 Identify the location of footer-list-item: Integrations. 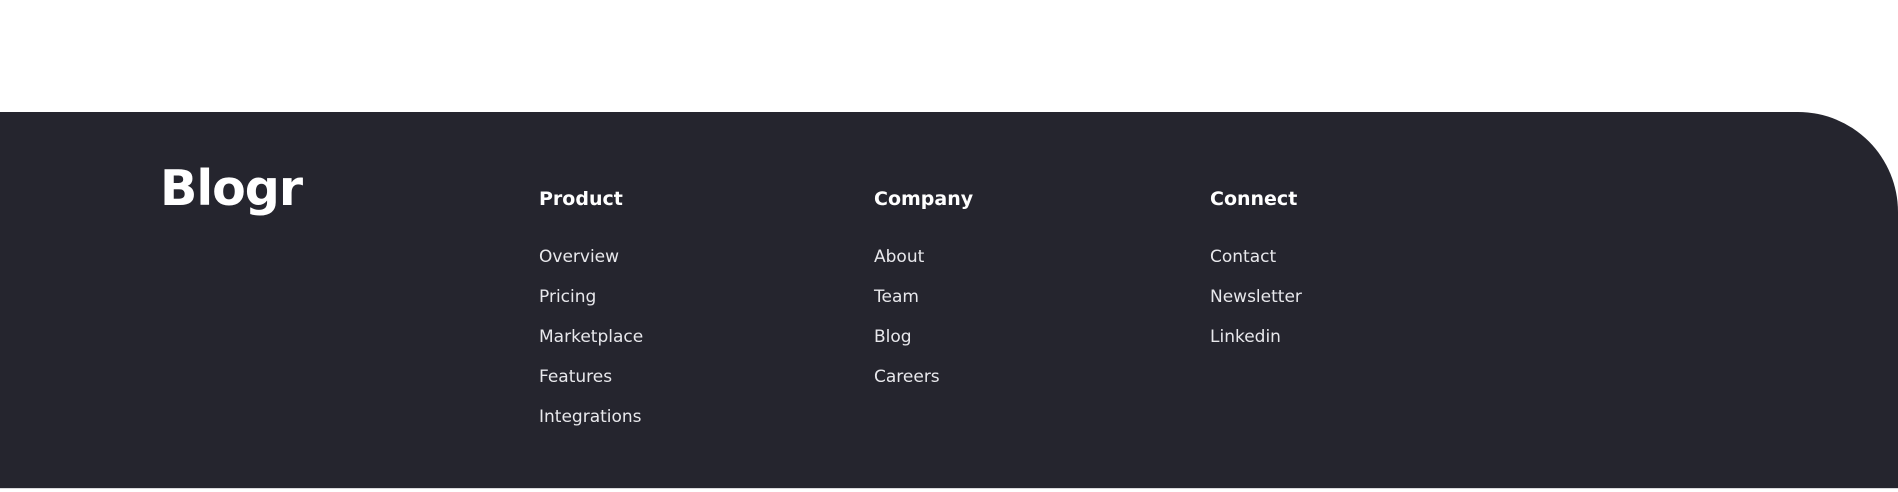
(689, 426).